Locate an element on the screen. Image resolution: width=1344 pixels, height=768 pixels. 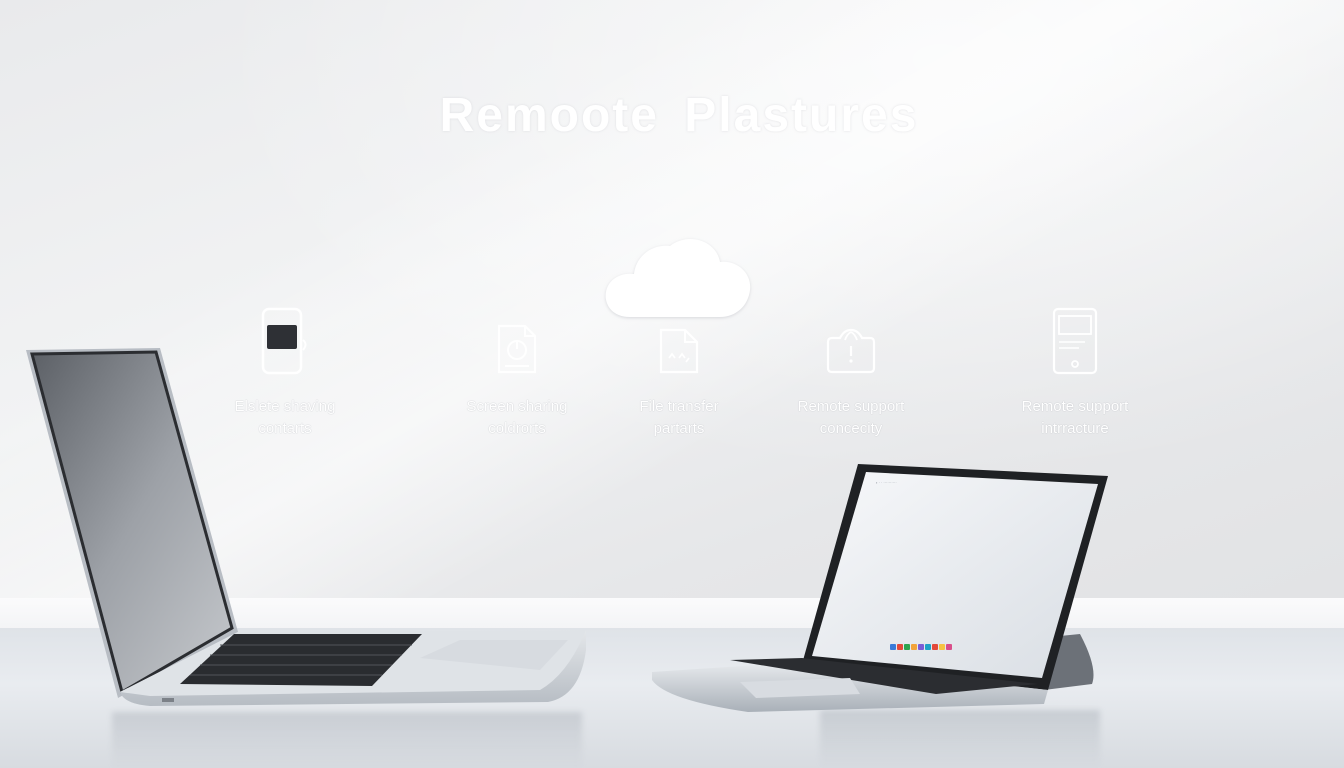
feature-item-4: Remote support concecity is located at coordinates (851, 373).